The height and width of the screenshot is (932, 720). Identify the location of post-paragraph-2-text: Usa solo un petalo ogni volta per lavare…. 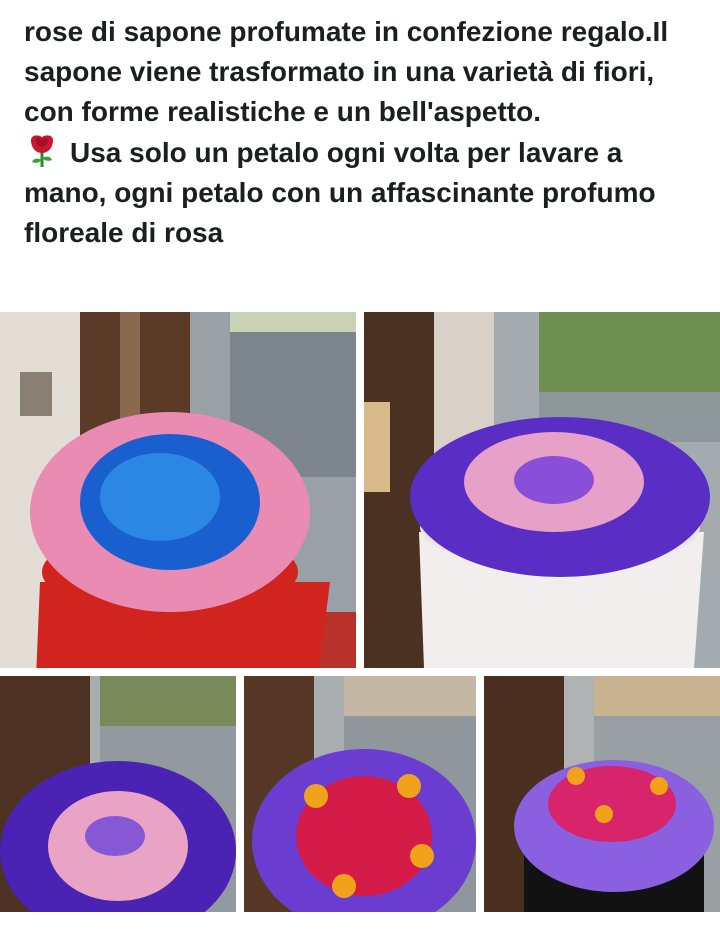
(340, 192).